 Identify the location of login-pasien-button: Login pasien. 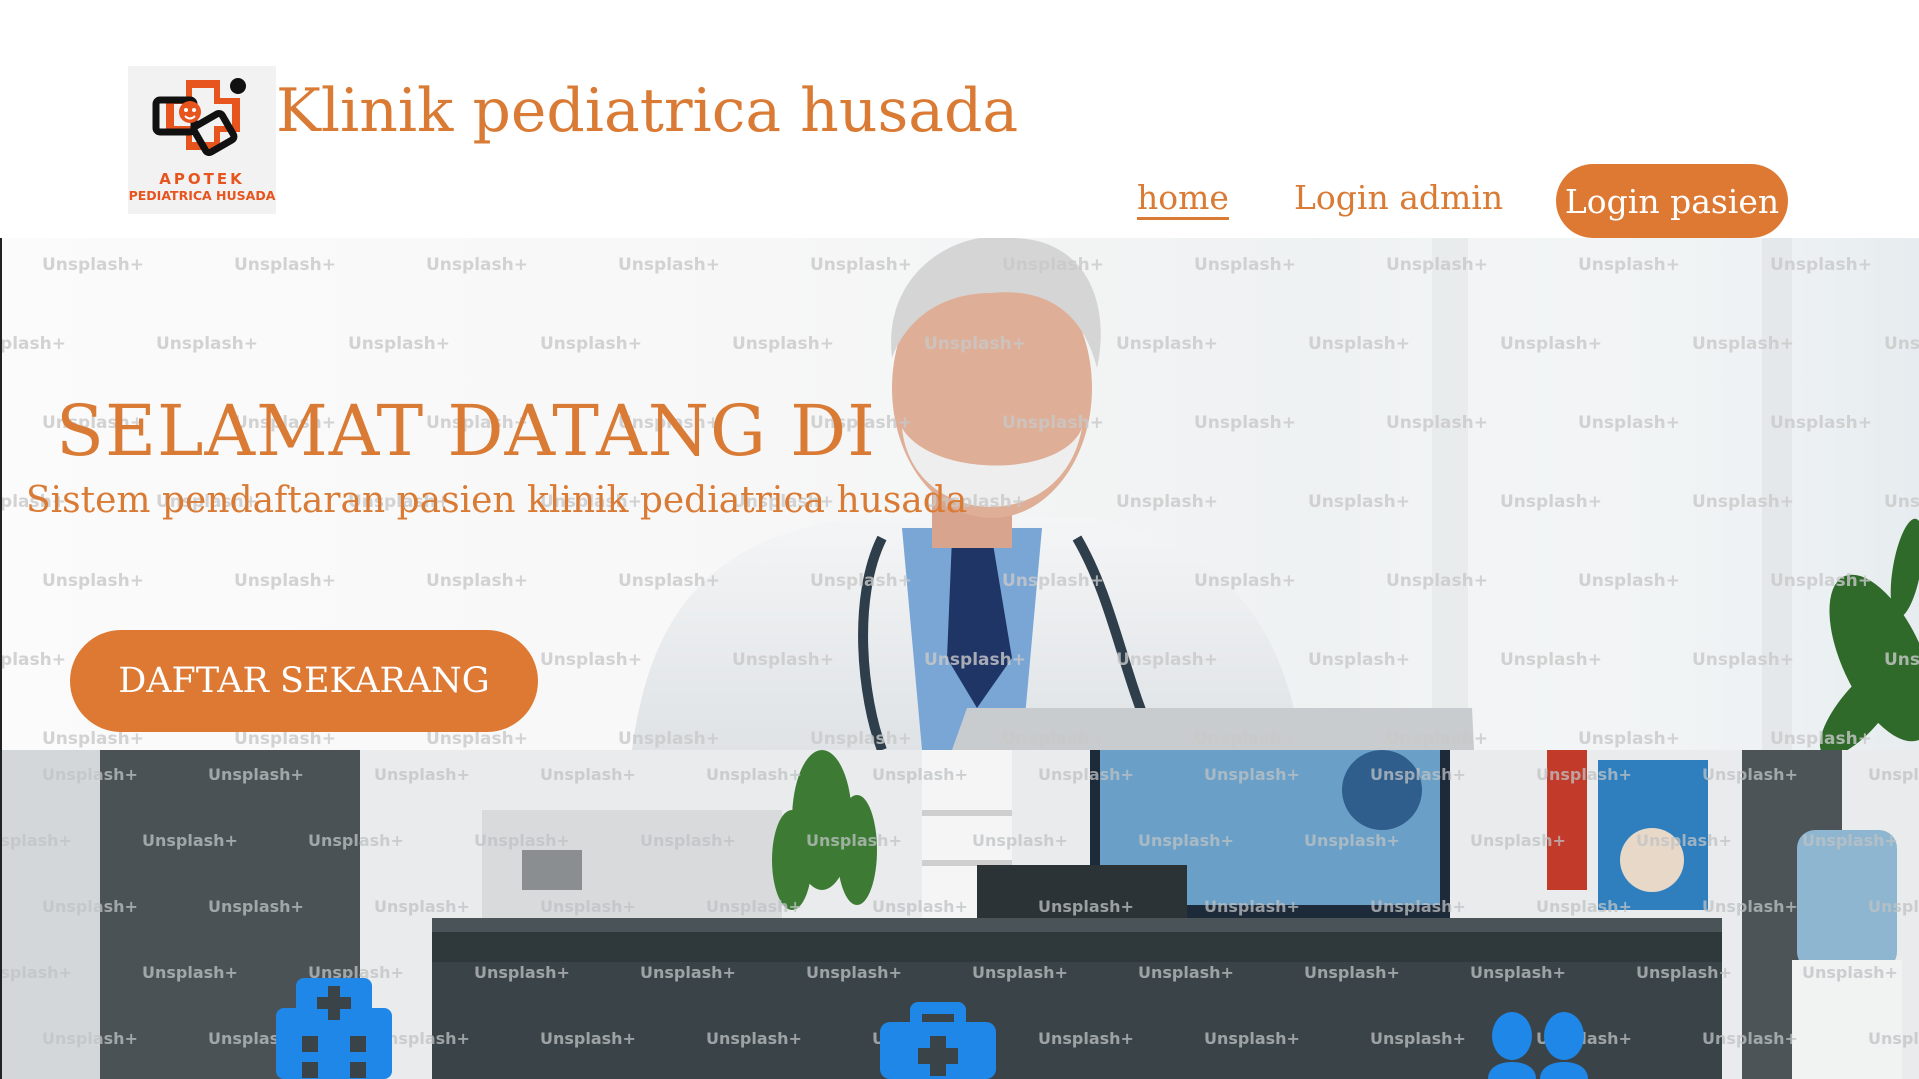
(1672, 201).